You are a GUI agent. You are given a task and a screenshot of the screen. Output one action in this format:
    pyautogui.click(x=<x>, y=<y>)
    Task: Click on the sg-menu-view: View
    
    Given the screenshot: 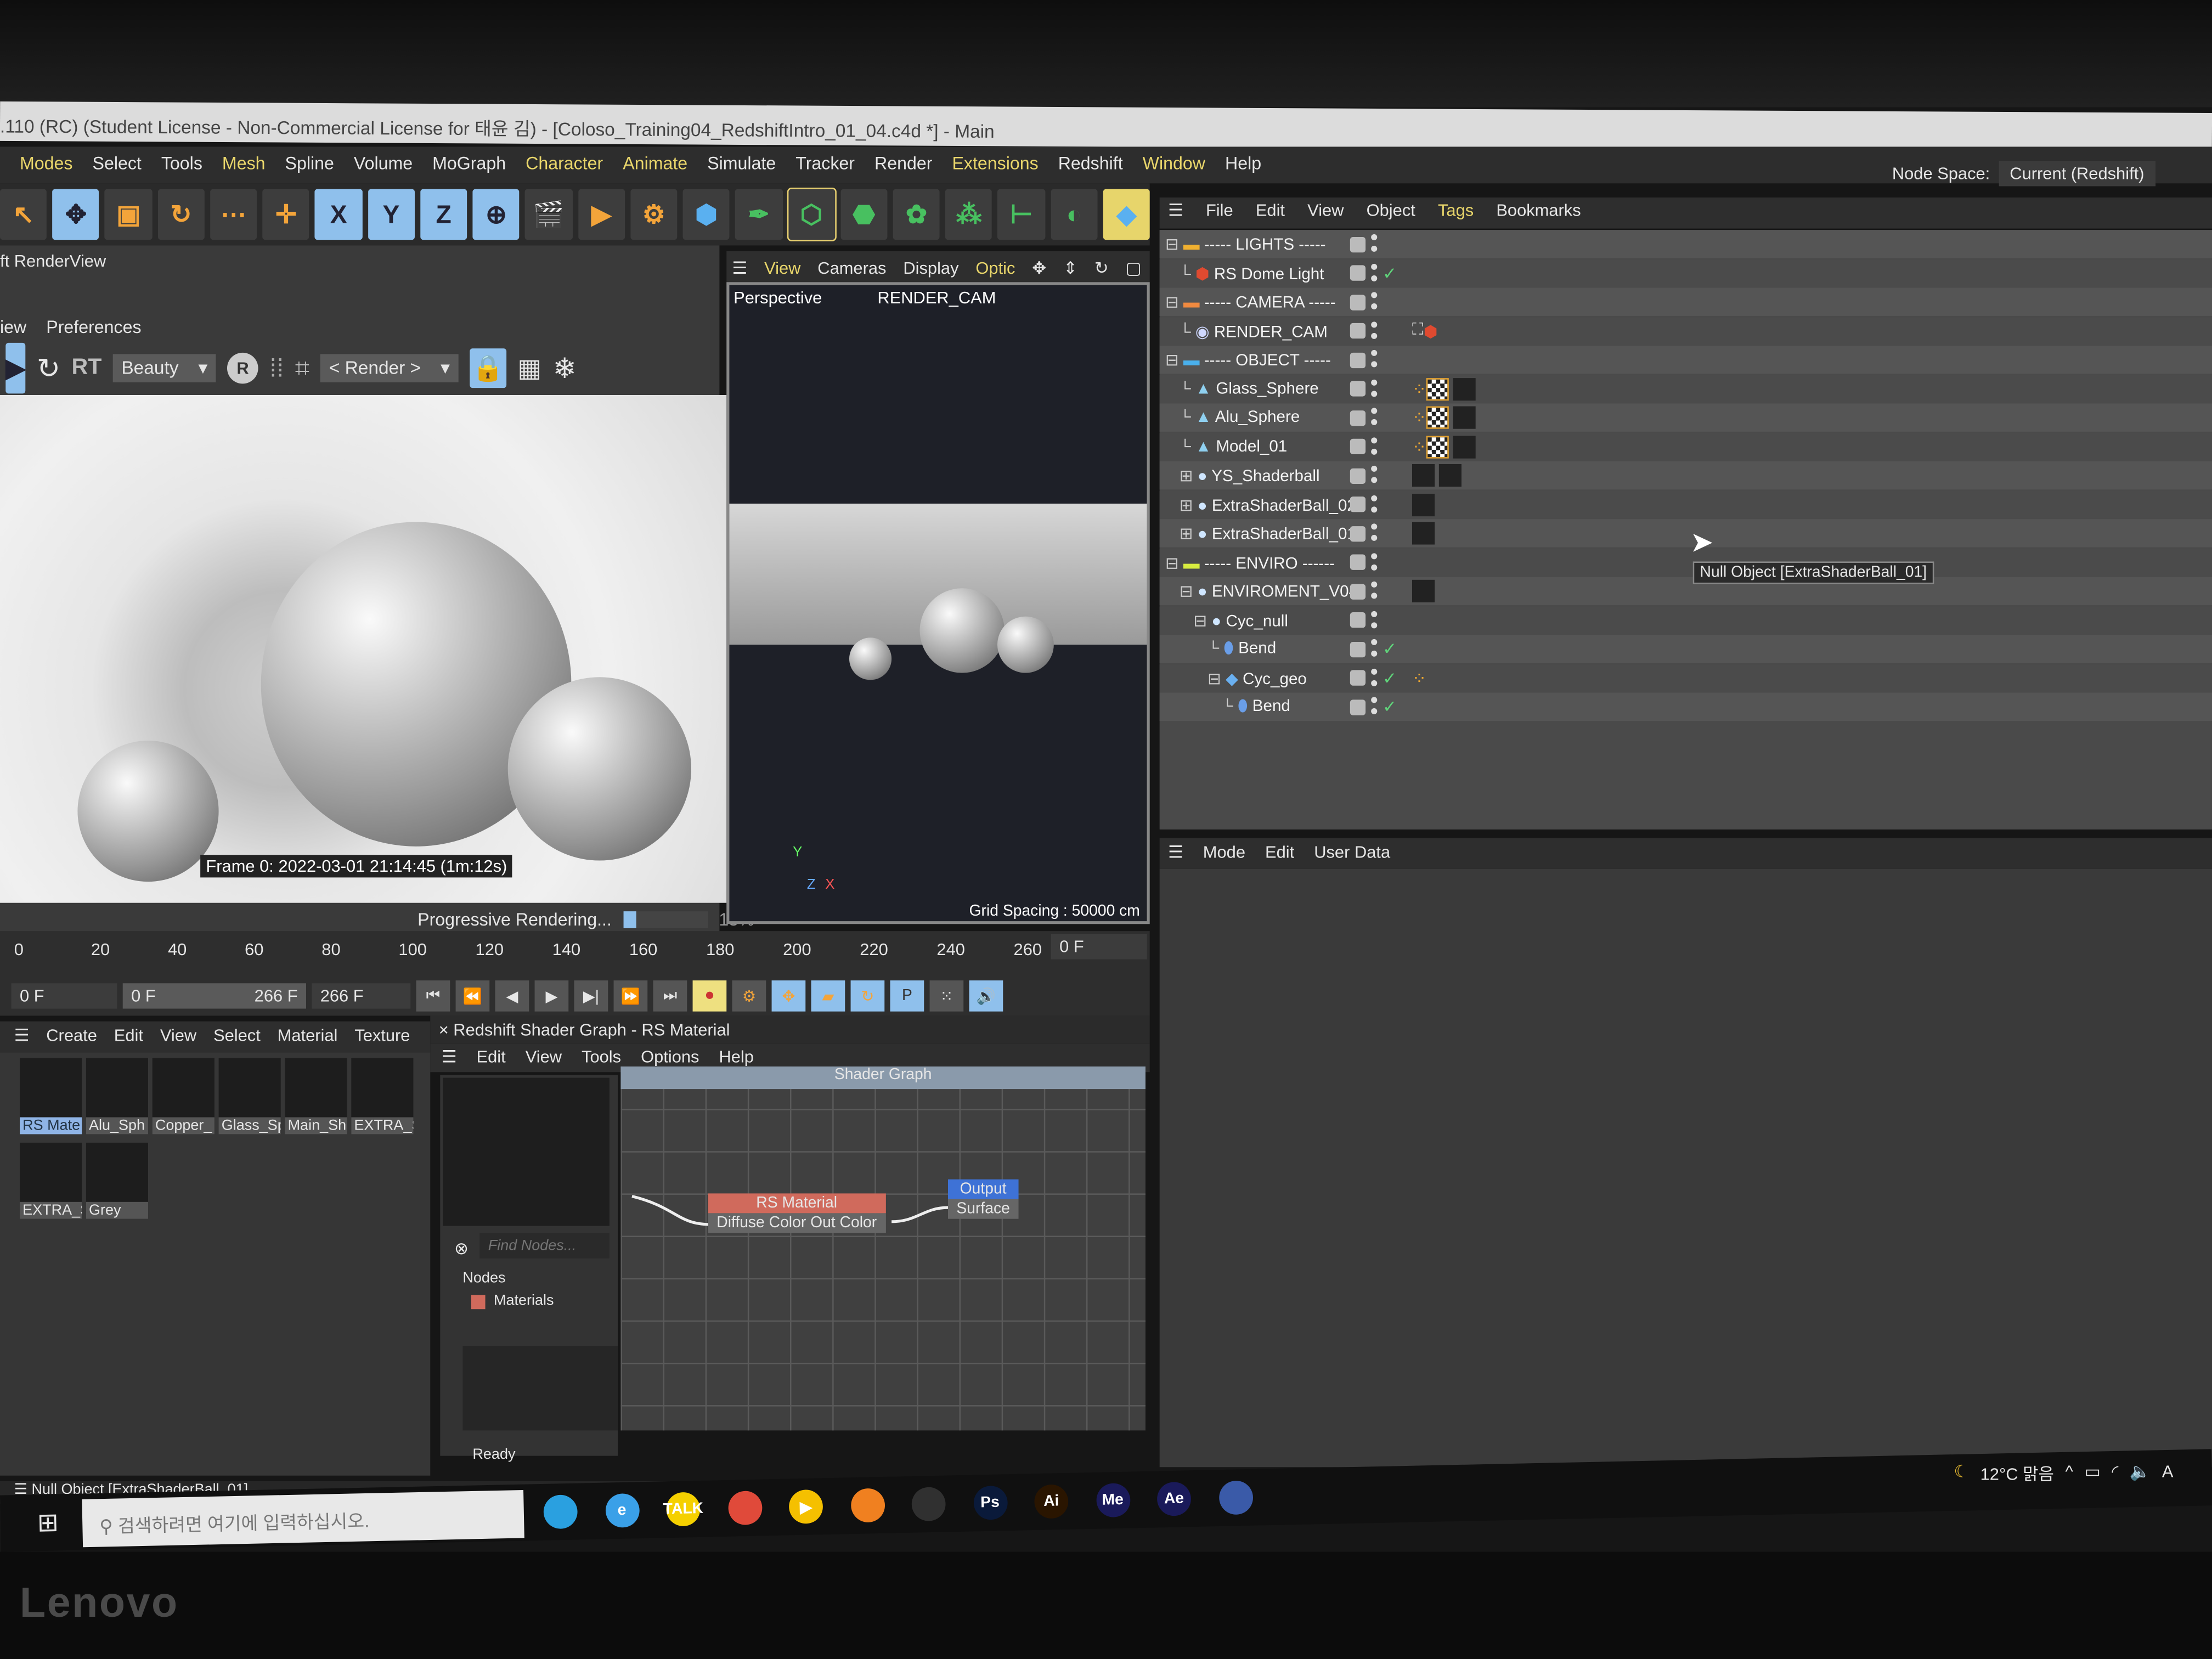 What is the action you would take?
    pyautogui.click(x=544, y=1058)
    